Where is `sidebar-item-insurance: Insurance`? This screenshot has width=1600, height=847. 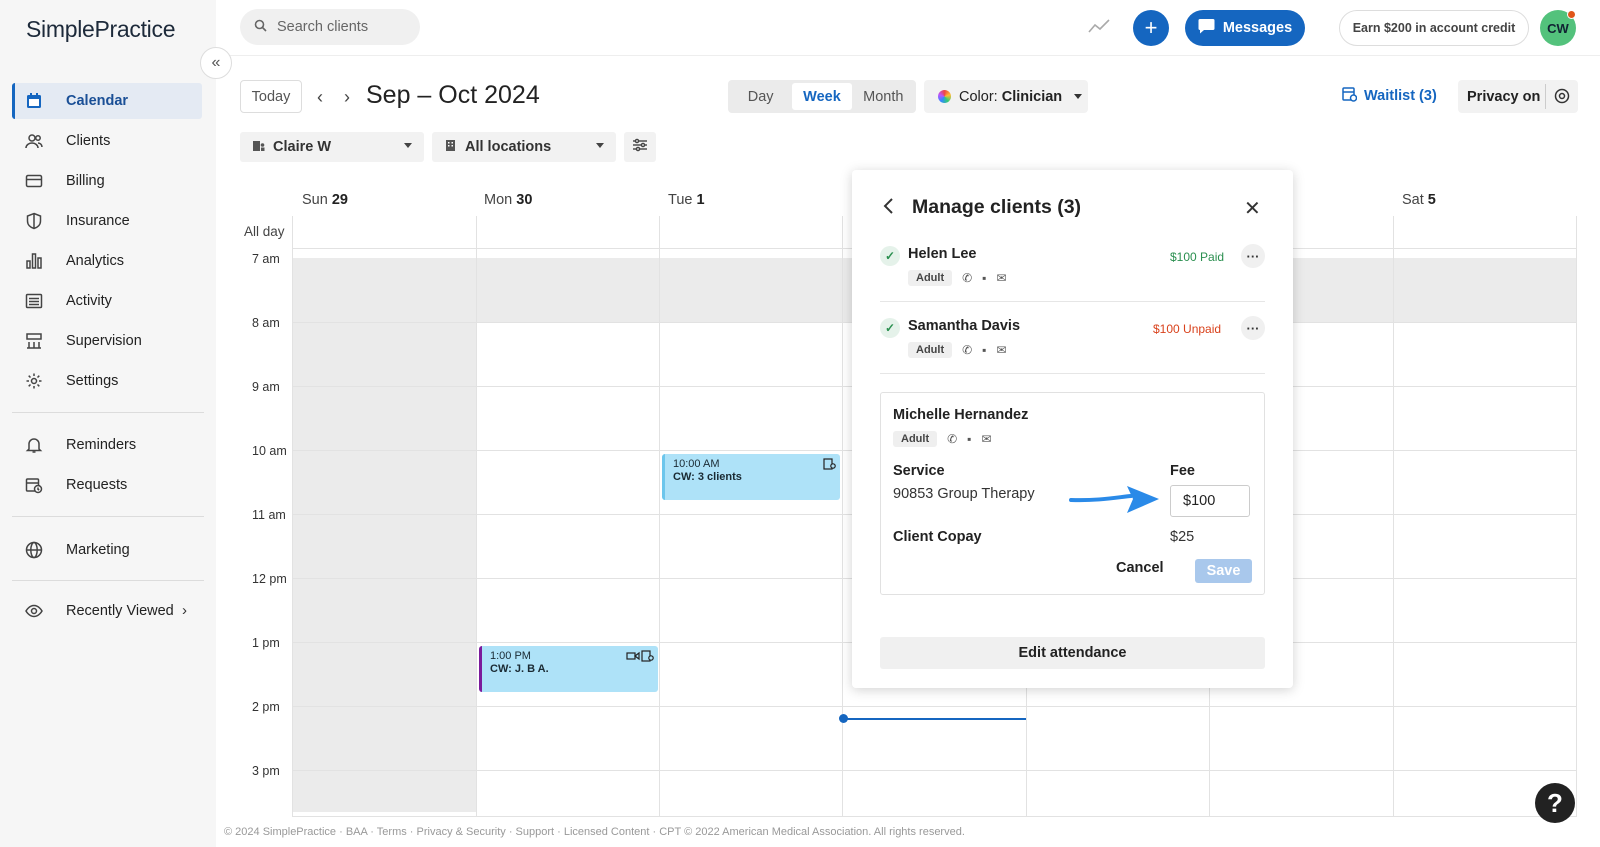 sidebar-item-insurance: Insurance is located at coordinates (107, 221).